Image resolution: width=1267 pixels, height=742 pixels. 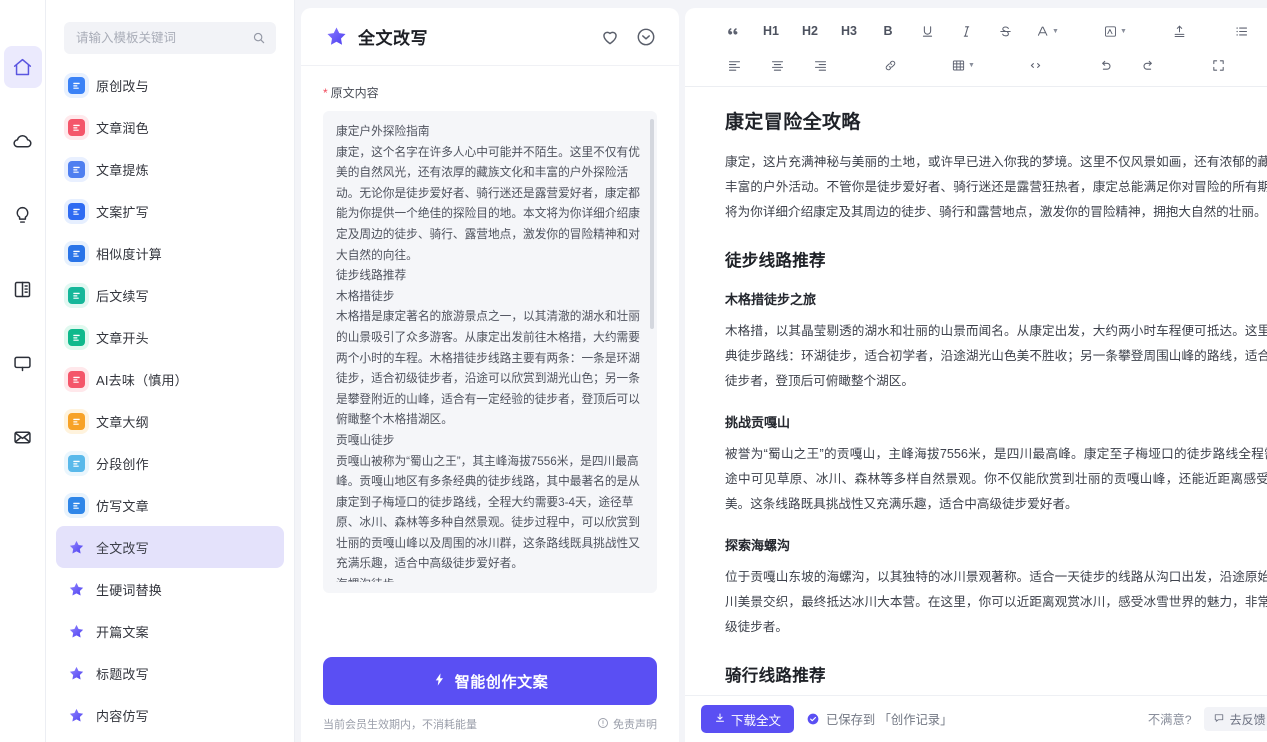 I want to click on toolbar-row-1: H1 H2 H3 B ▼ ▼, so click(x=992, y=31).